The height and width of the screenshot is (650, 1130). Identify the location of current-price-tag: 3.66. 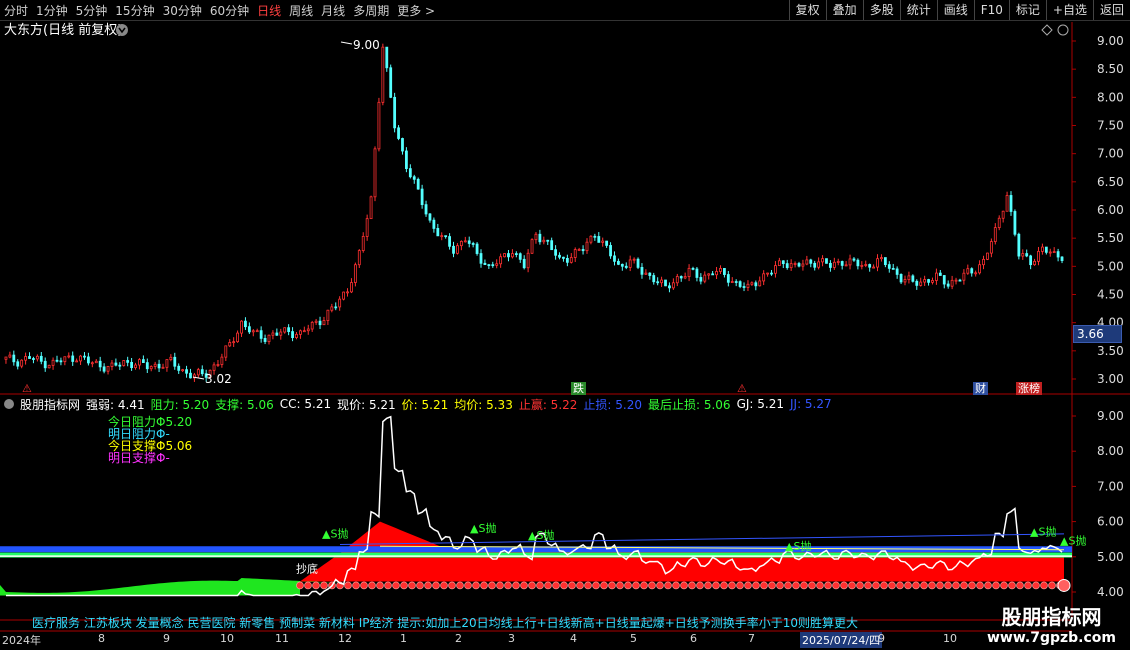
(1097, 334).